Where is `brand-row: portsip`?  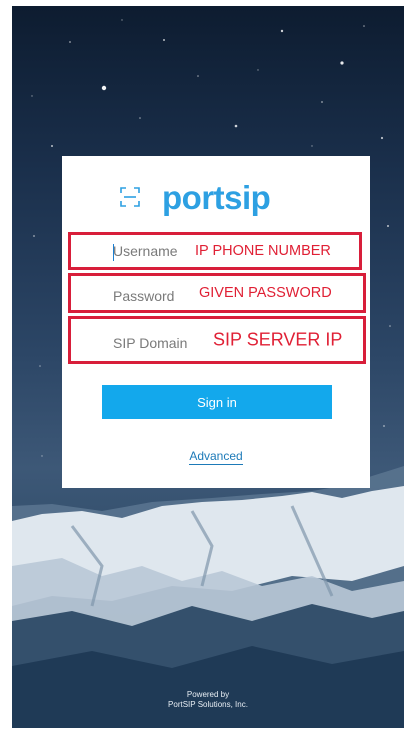 brand-row: portsip is located at coordinates (195, 197).